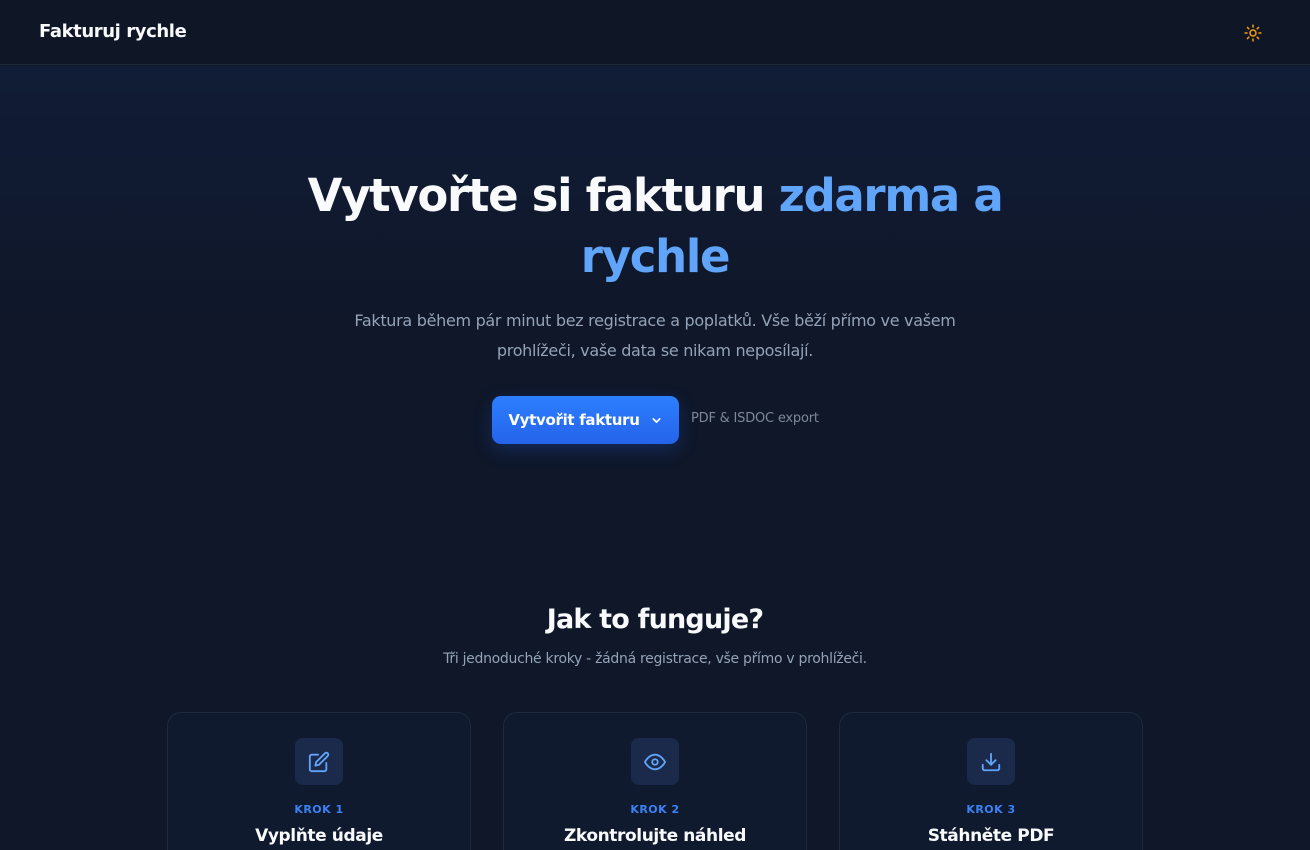 The image size is (1310, 850). Describe the element at coordinates (319, 809) in the screenshot. I see `step-number: KROK 1` at that location.